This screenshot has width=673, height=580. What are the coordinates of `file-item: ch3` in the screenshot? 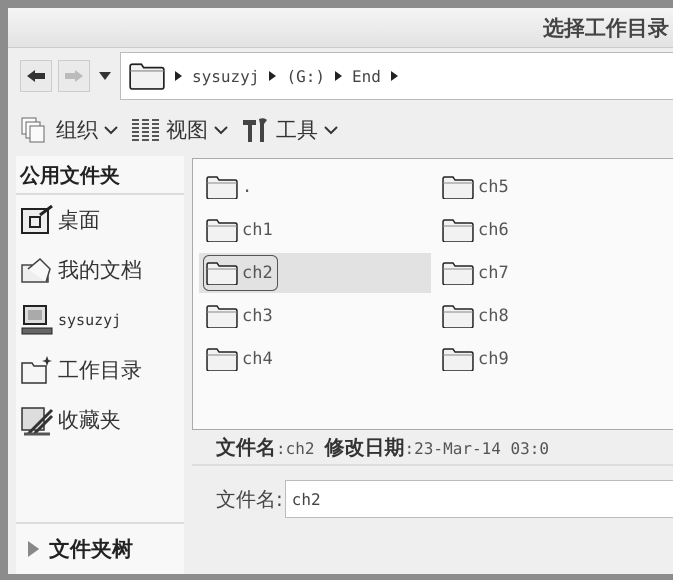 It's located at (315, 316).